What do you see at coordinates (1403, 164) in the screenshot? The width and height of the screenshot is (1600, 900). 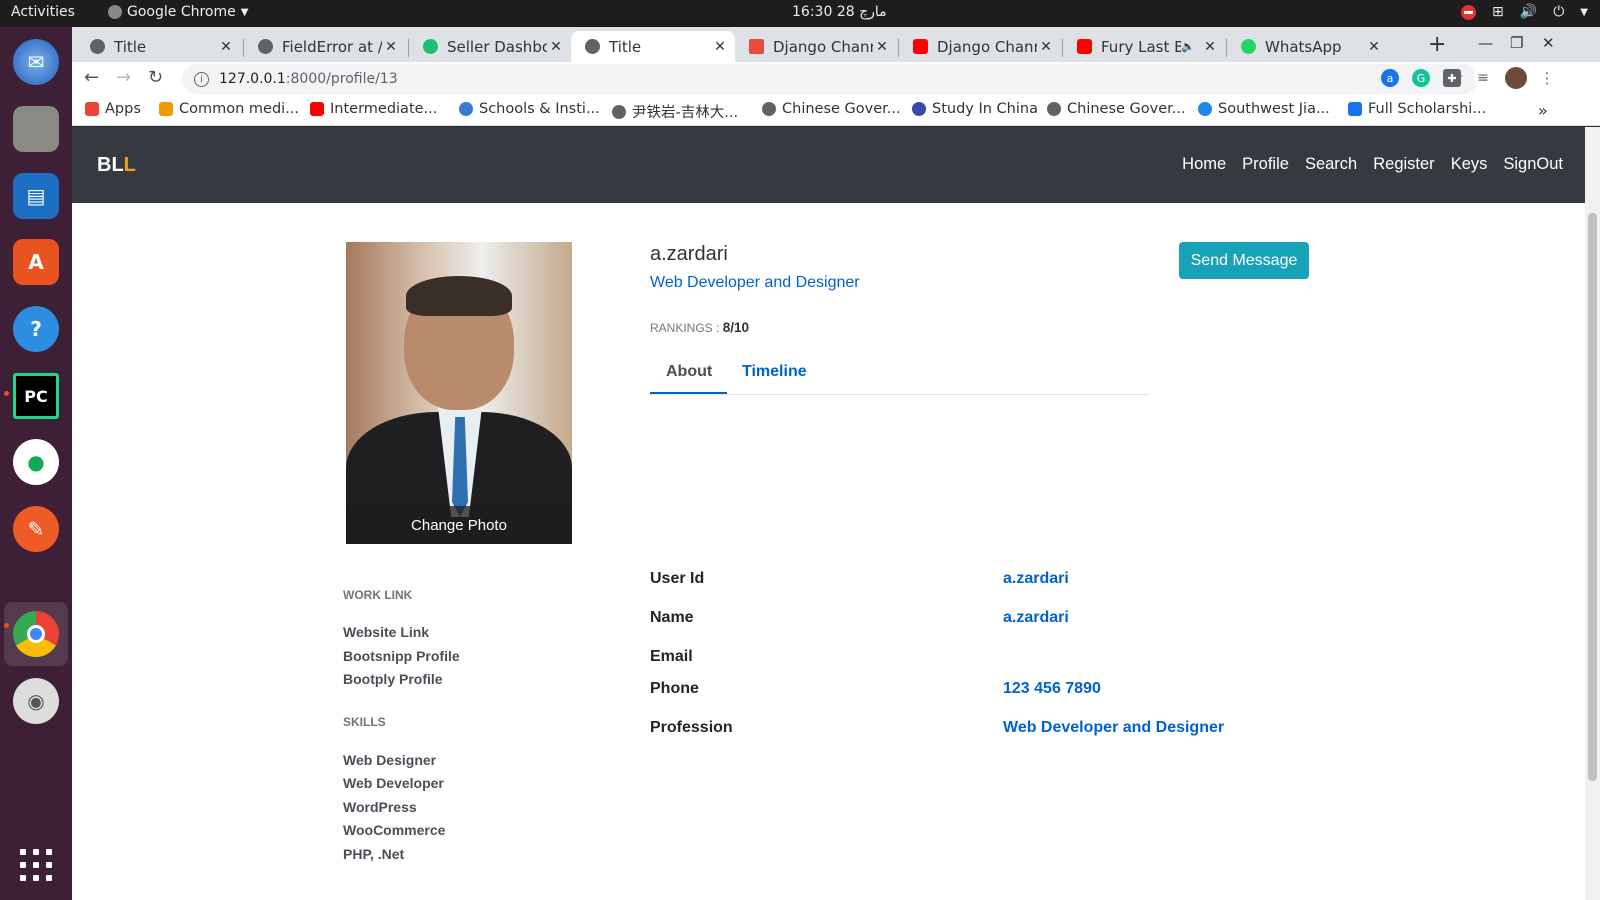 I see `nav-register: Register` at bounding box center [1403, 164].